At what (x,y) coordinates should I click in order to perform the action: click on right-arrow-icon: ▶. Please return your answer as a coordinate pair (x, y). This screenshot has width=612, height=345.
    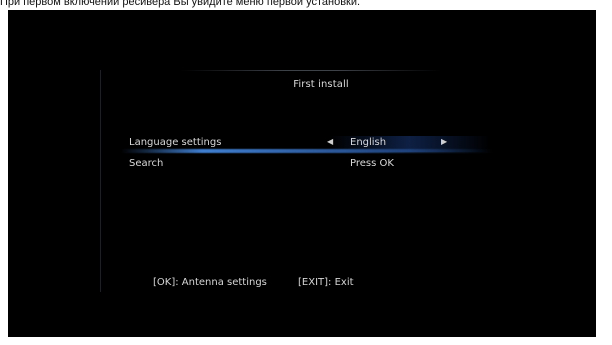
    Looking at the image, I should click on (444, 141).